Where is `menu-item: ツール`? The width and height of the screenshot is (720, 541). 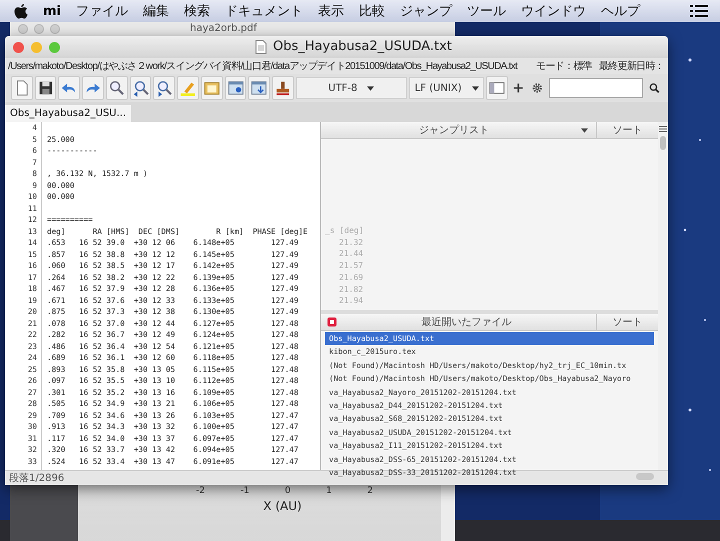 menu-item: ツール is located at coordinates (486, 11).